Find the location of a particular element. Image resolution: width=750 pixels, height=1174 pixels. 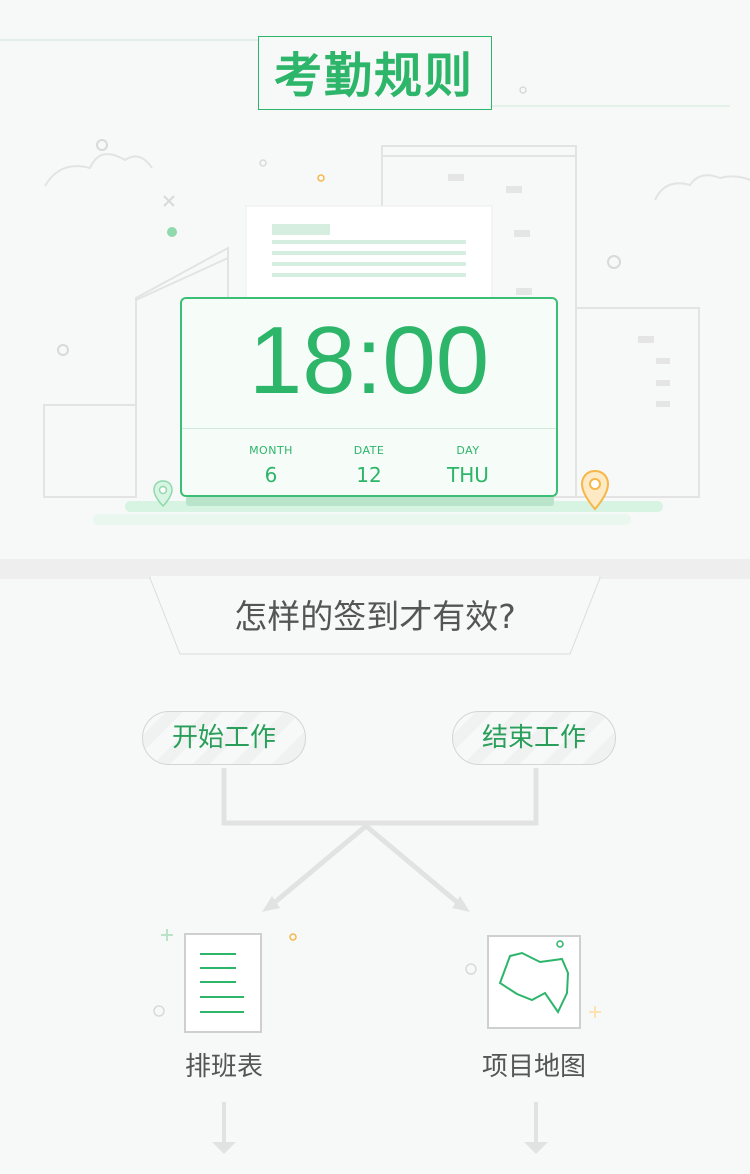

question-heading: 怎样的签到才有效? is located at coordinates (375, 616).